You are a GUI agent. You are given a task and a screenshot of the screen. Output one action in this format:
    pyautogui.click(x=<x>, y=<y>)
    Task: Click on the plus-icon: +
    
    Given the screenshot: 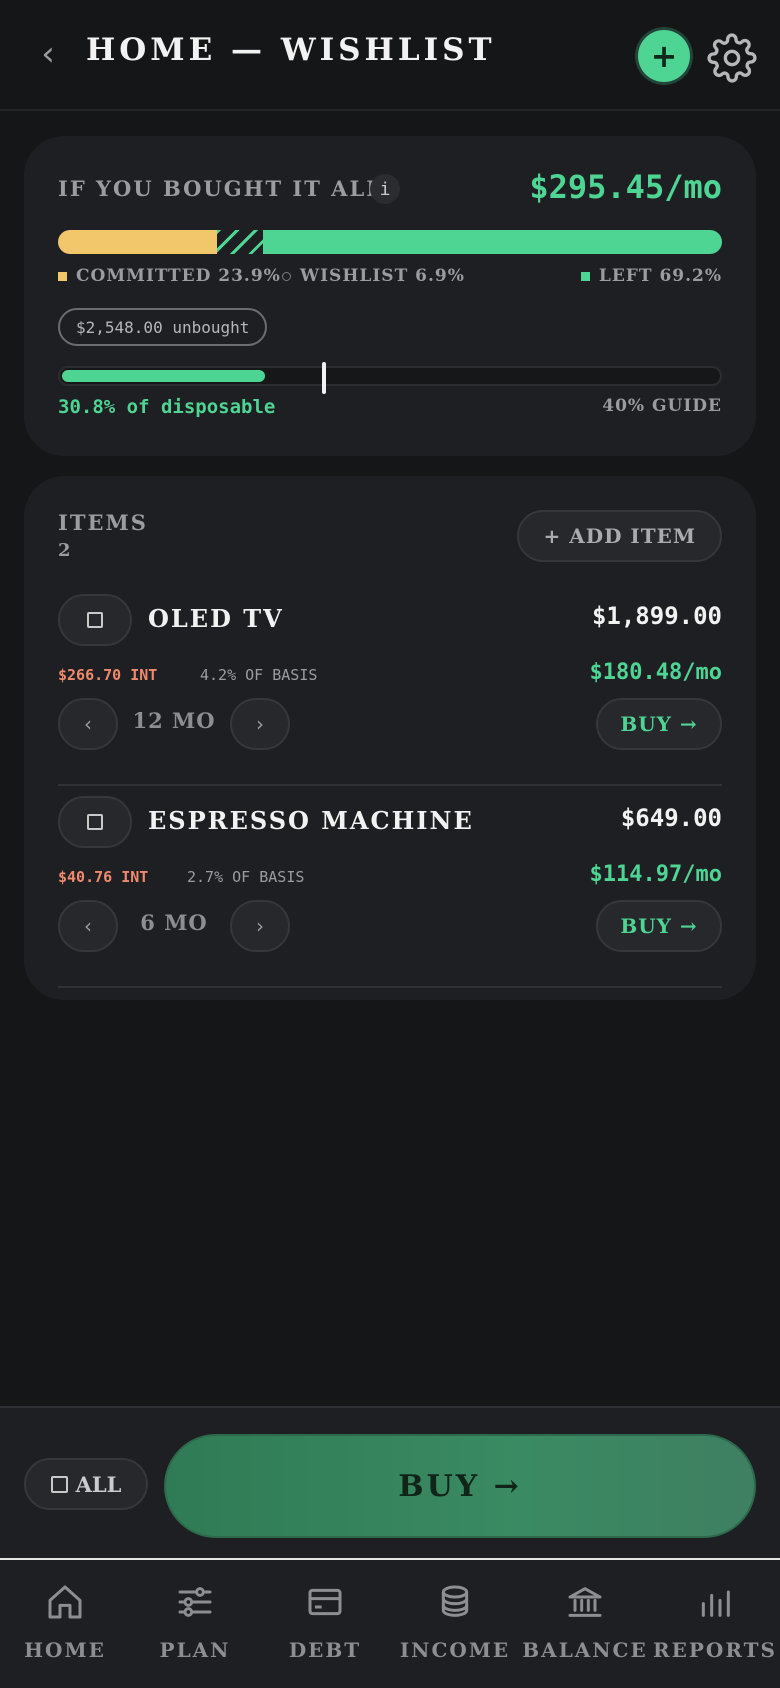 What is the action you would take?
    pyautogui.click(x=664, y=56)
    